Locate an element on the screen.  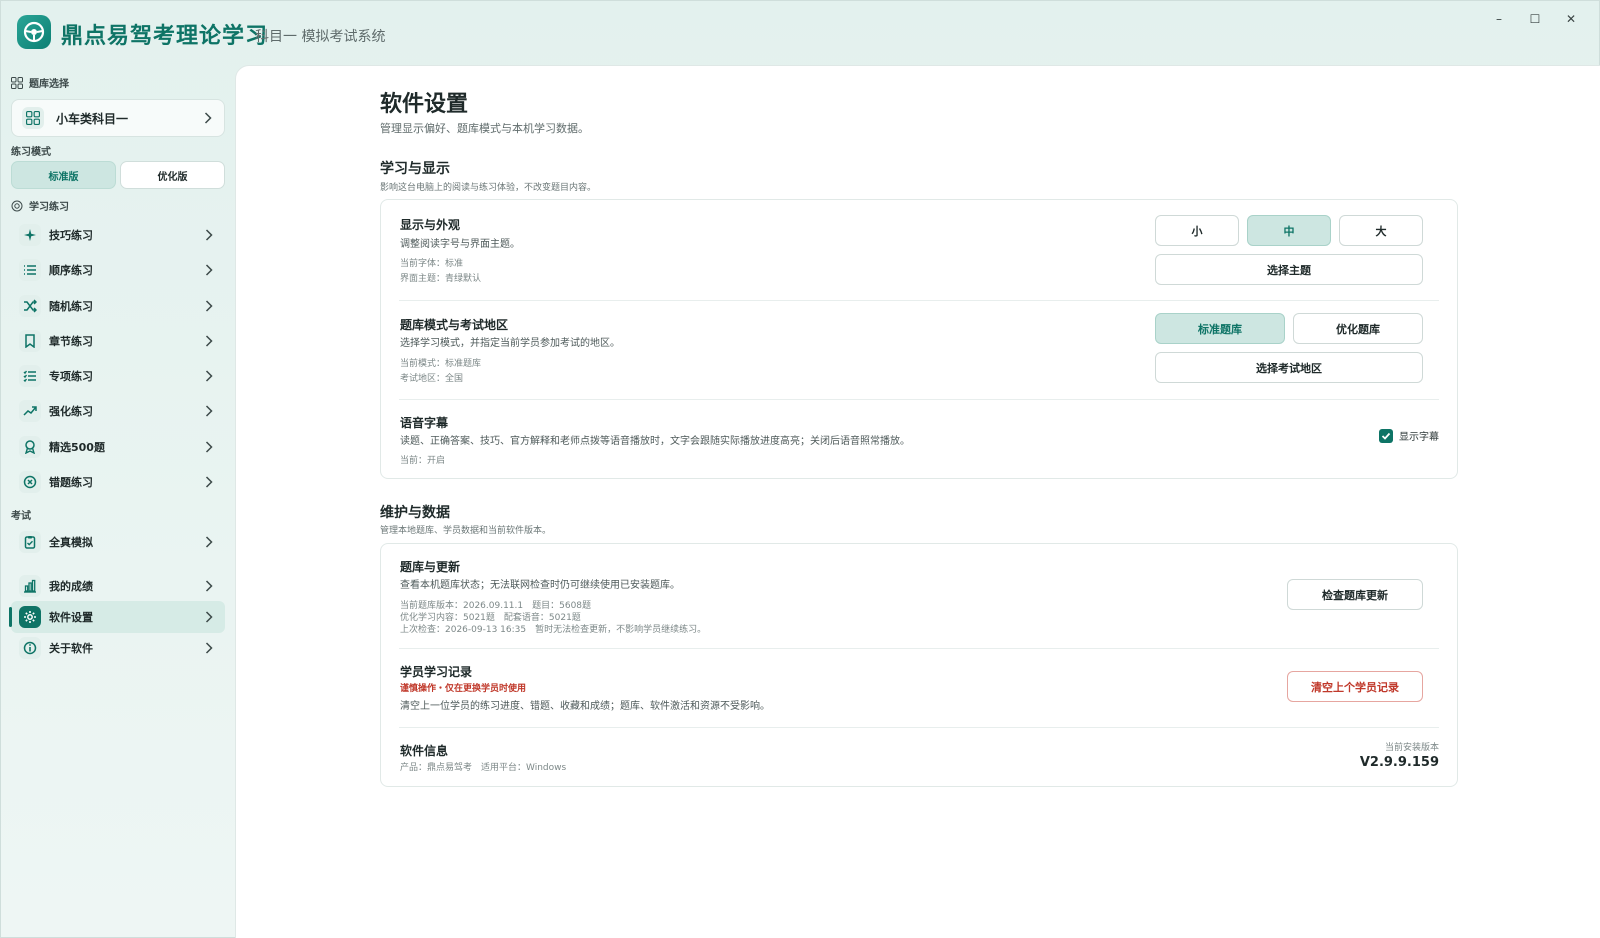
sidebar-item-label: 我的成绩 is located at coordinates (71, 586).